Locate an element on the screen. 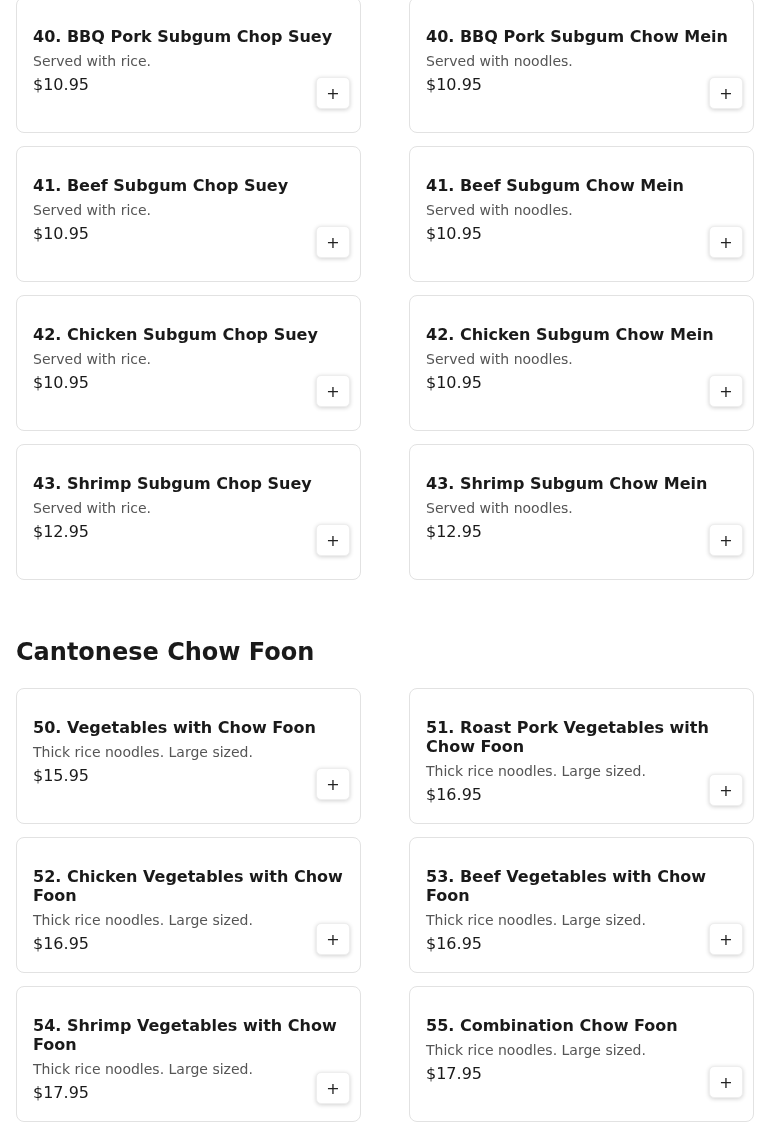 This screenshot has height=1132, width=770. item-name: 51. Roast Pork Vegetables with Chow Foon is located at coordinates (568, 737).